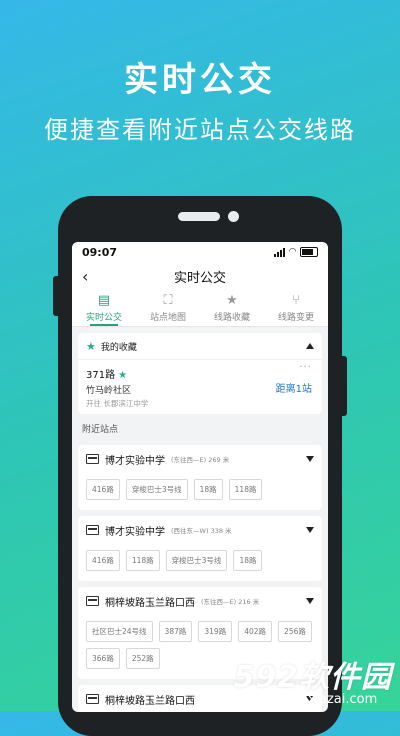  I want to click on station-header: 博才实验中学 (东往西—E) 269 米, so click(200, 459).